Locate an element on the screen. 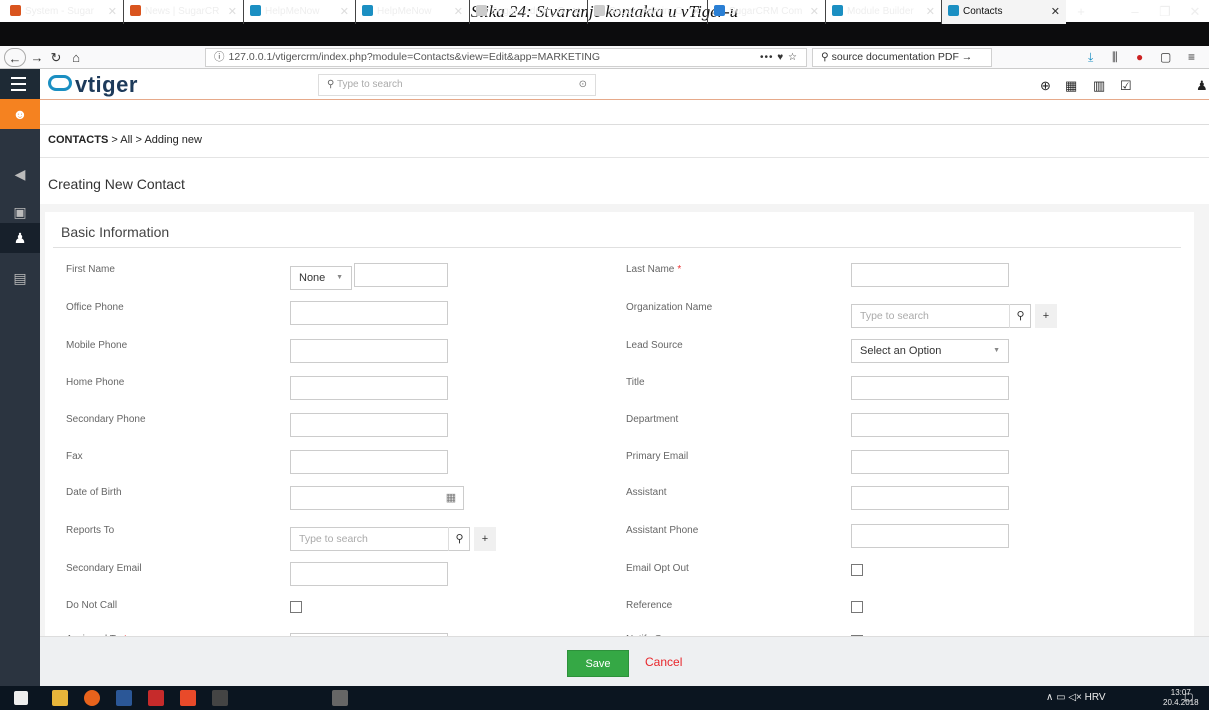  sidebar-item-contacts-group-icon: ☻ is located at coordinates (20, 114).